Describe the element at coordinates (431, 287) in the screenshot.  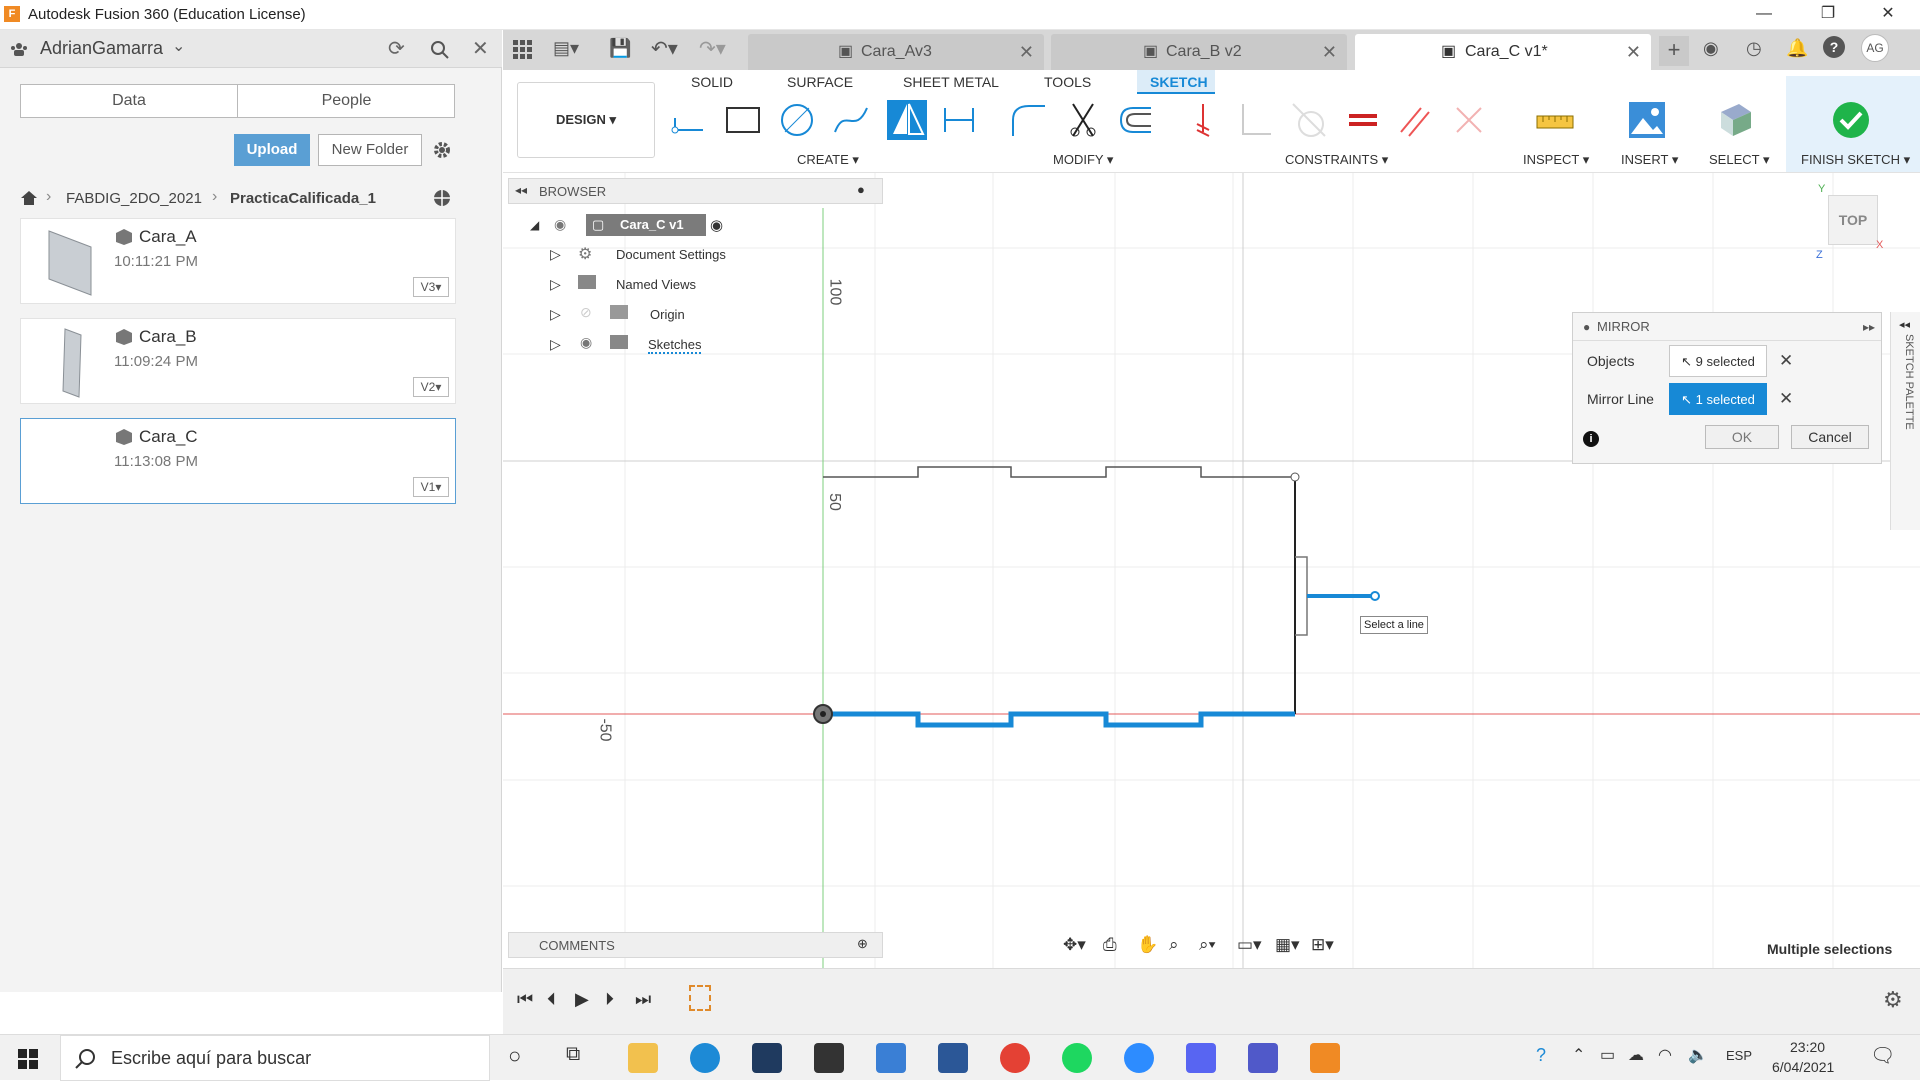
I see `version-dropdown: V3▾` at that location.